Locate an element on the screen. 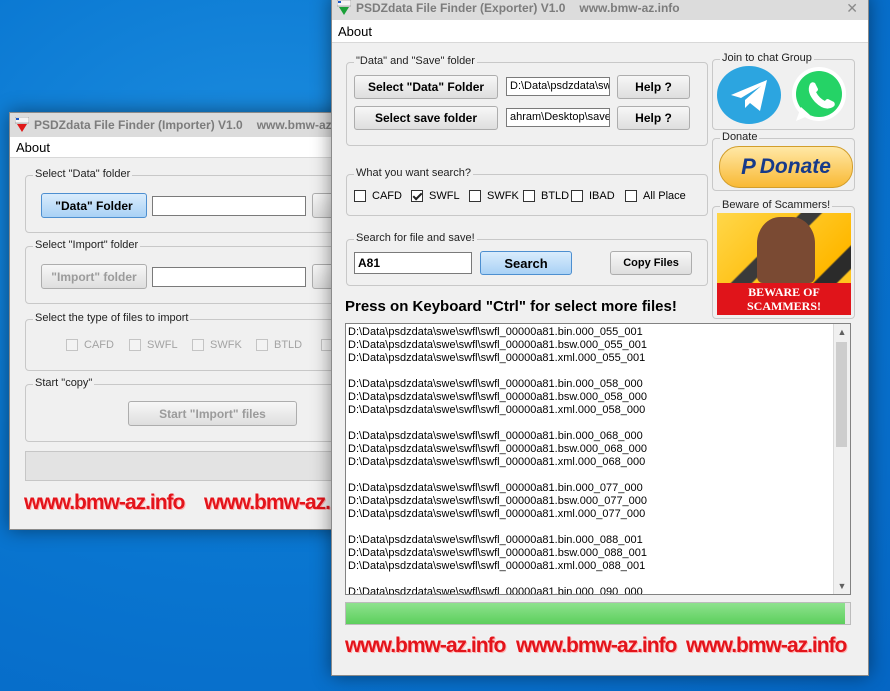 This screenshot has width=890, height=691. progress-bar-fill is located at coordinates (595, 613).